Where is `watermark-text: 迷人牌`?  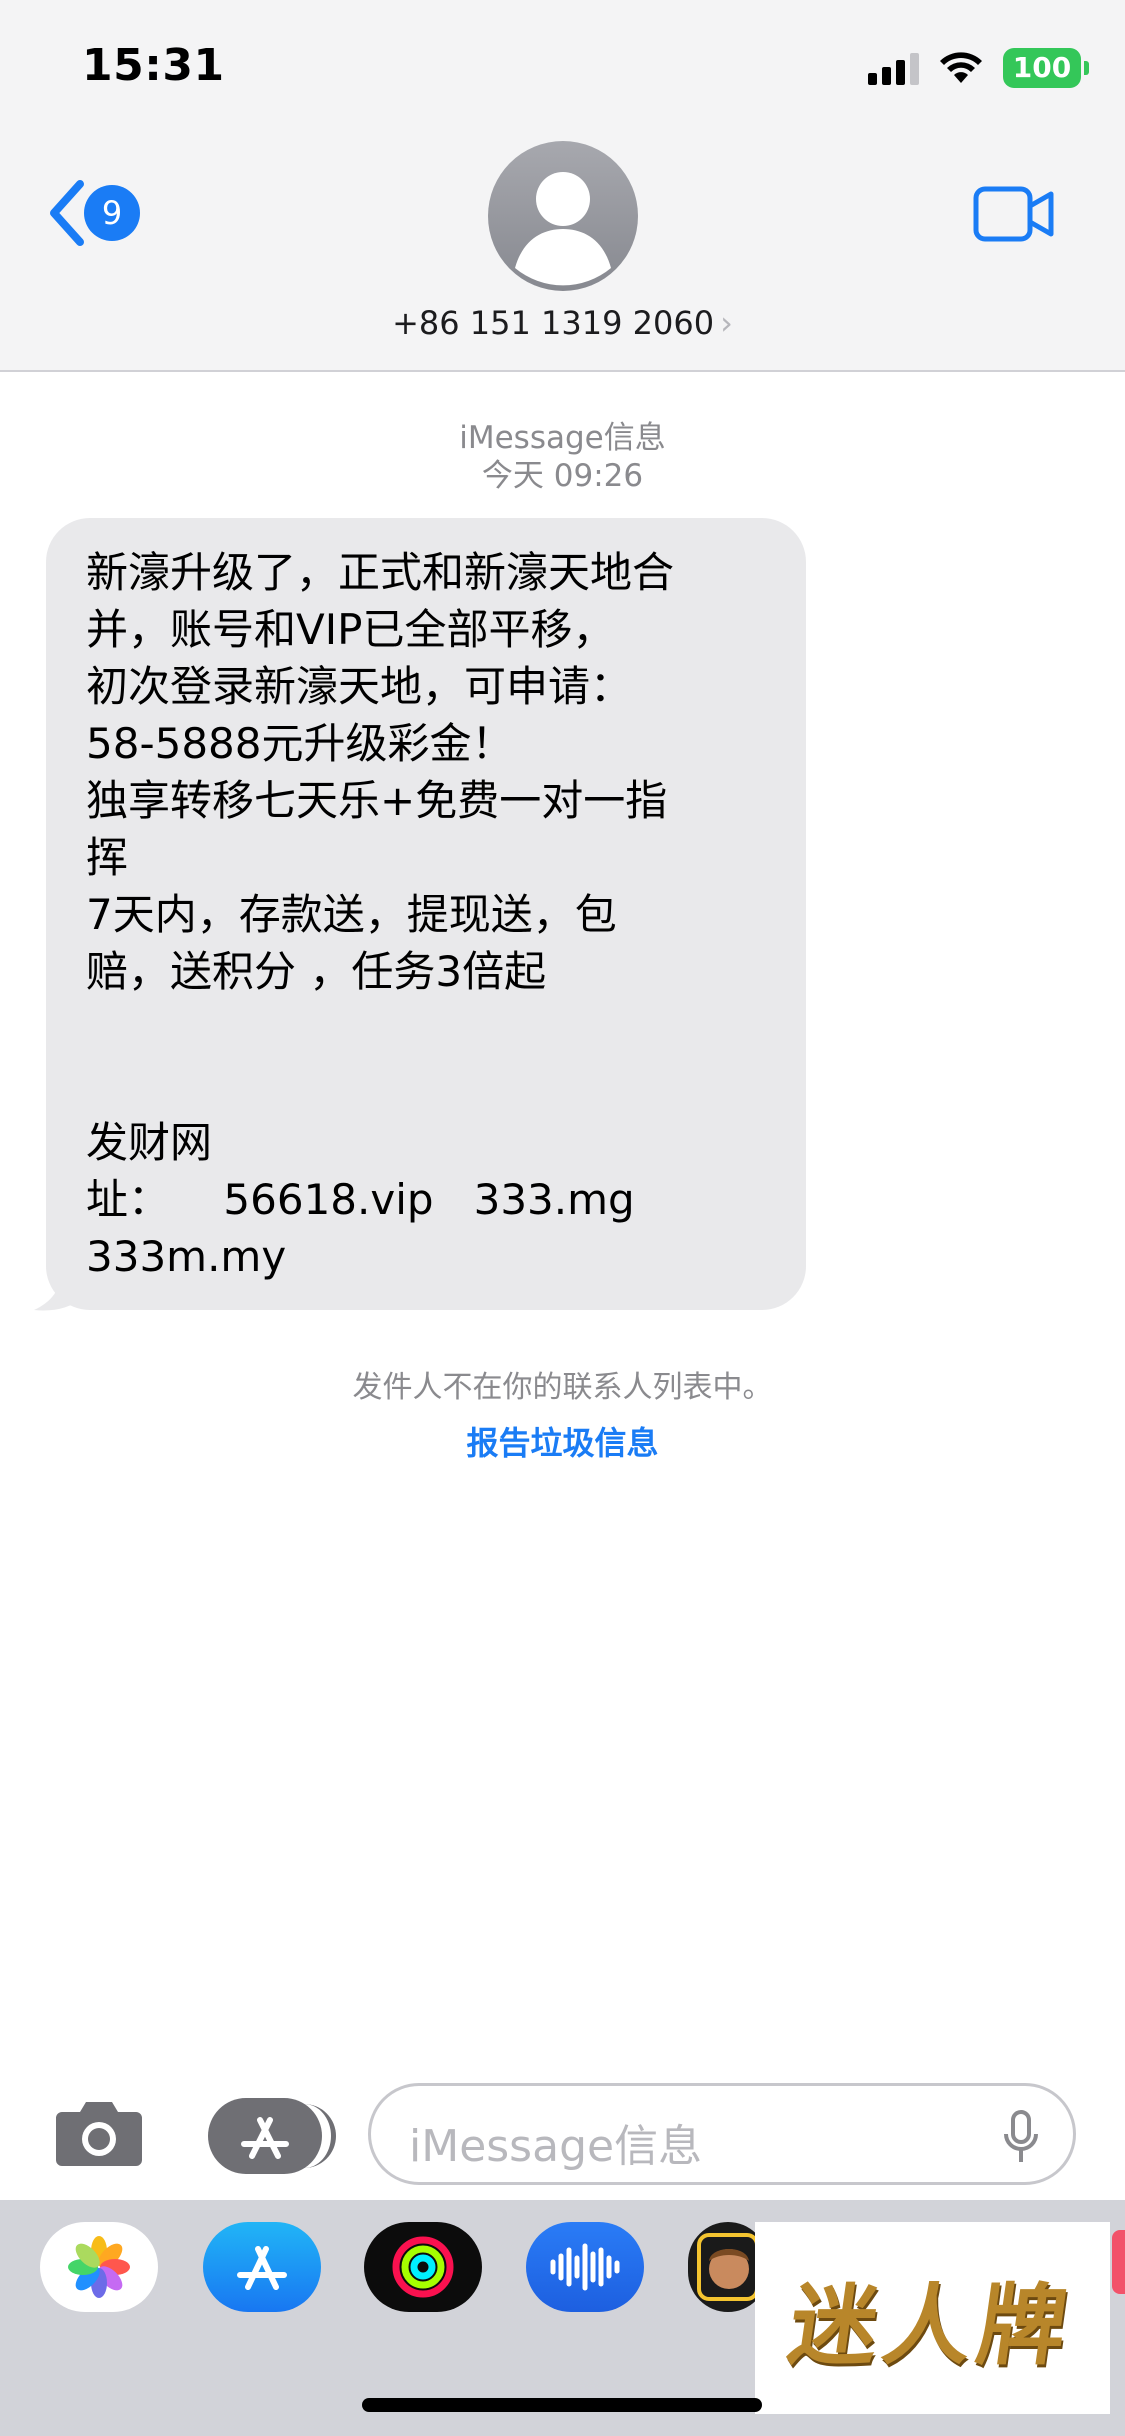
watermark-text: 迷人牌 is located at coordinates (931, 2324).